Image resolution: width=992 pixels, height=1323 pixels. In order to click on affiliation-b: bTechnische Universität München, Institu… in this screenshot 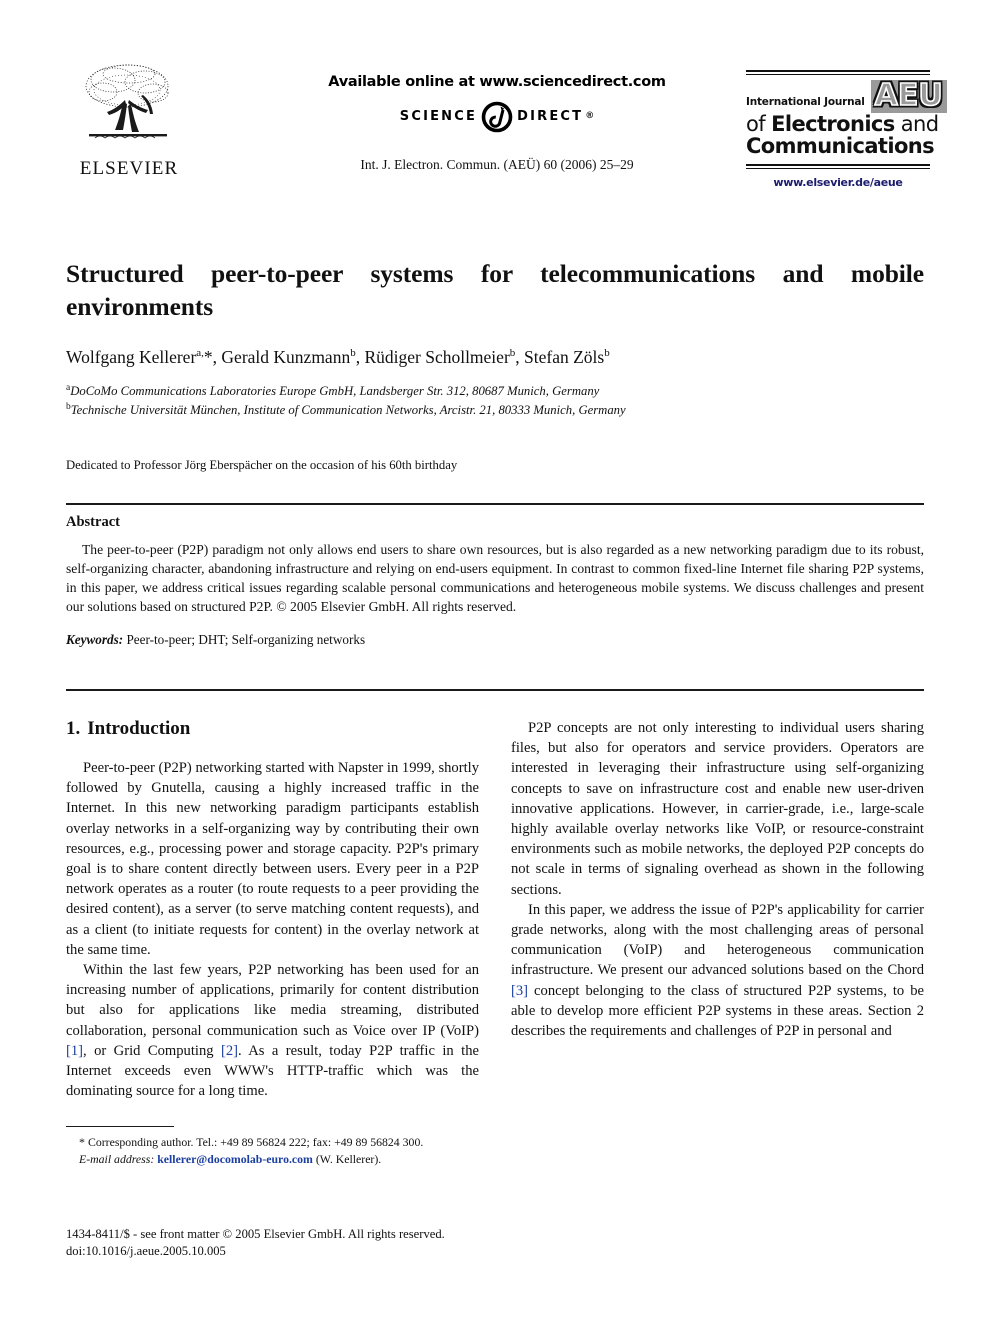, I will do `click(495, 410)`.